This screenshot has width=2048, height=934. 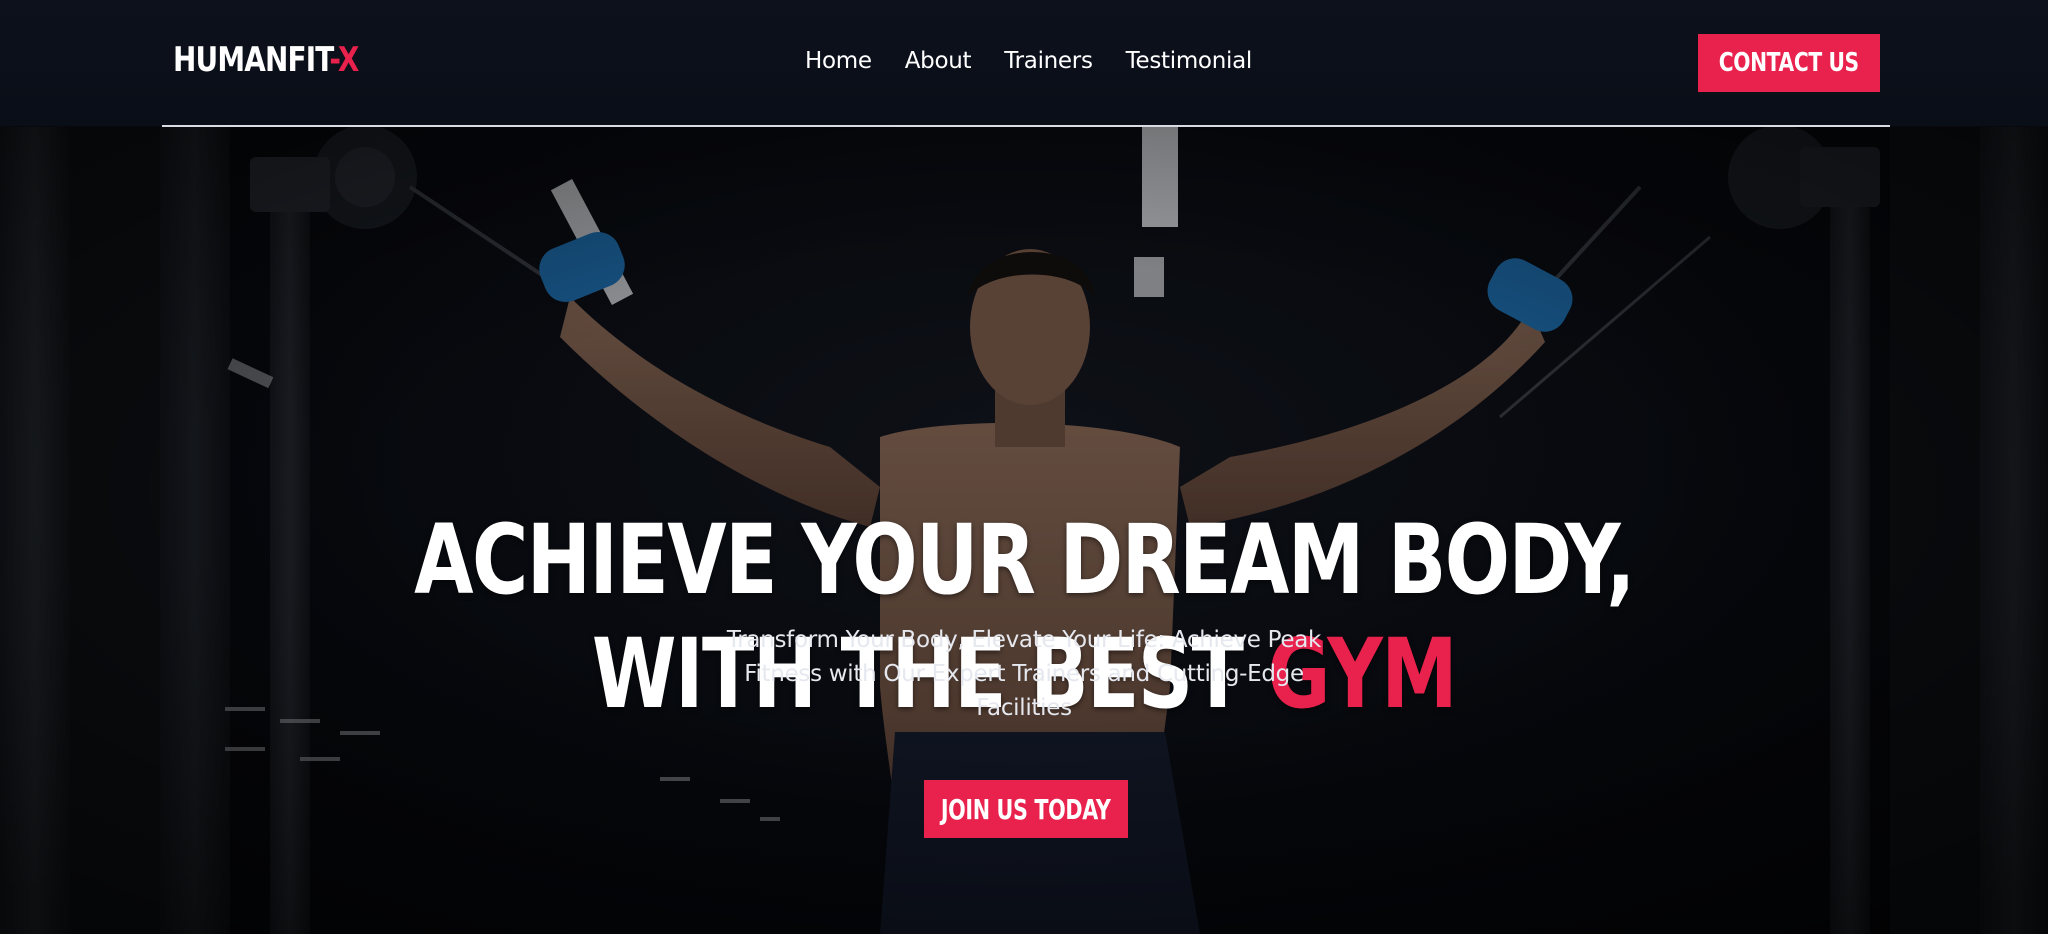 I want to click on logo: HUMANFIT-X, so click(x=266, y=60).